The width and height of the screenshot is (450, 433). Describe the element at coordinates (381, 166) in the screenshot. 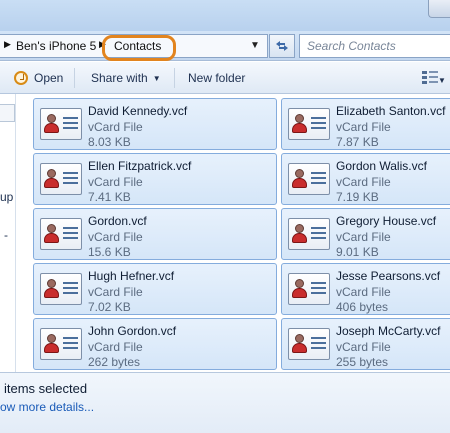

I see `file-name: Gordon Walis.vcf` at that location.